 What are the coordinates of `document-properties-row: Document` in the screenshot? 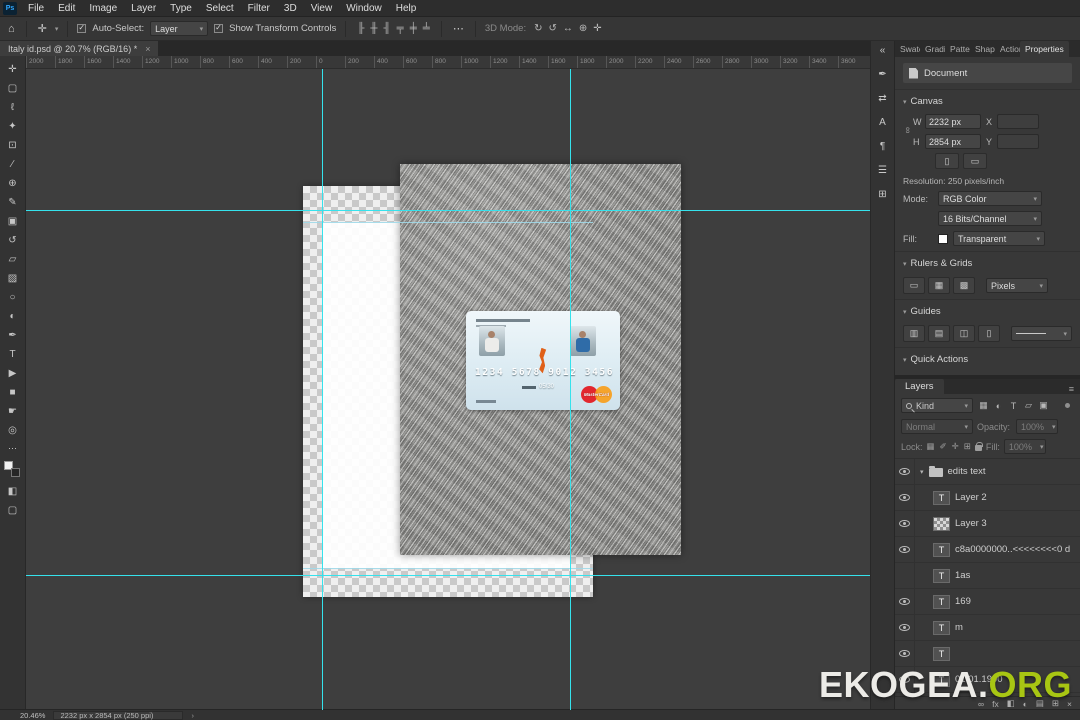 It's located at (987, 73).